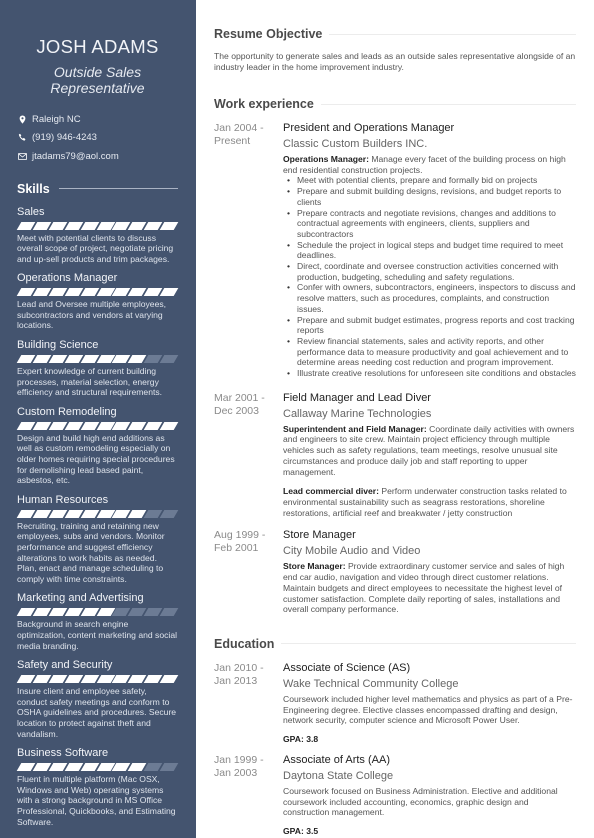 The image size is (594, 838). What do you see at coordinates (428, 644) in the screenshot?
I see `education-divider` at bounding box center [428, 644].